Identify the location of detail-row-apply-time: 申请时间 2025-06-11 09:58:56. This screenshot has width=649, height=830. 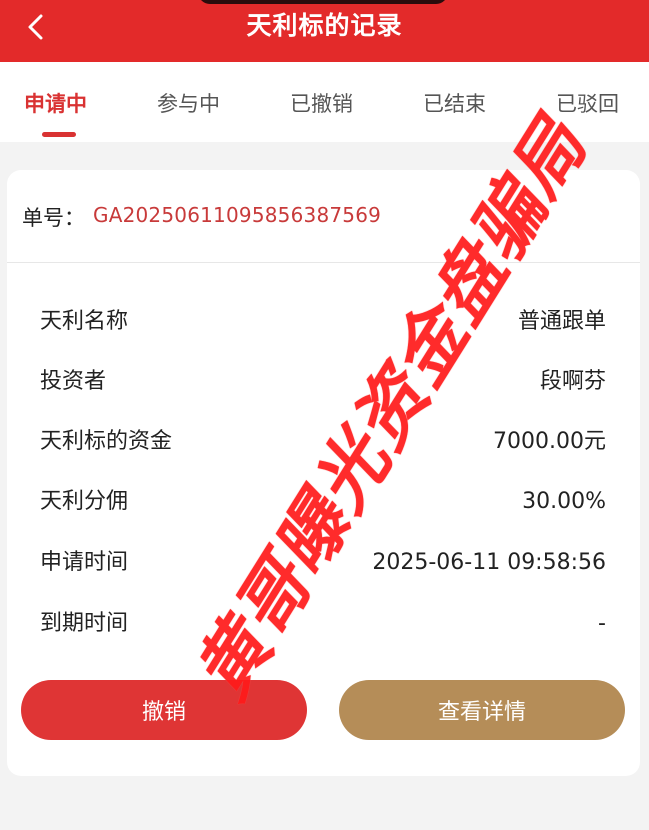
(323, 563).